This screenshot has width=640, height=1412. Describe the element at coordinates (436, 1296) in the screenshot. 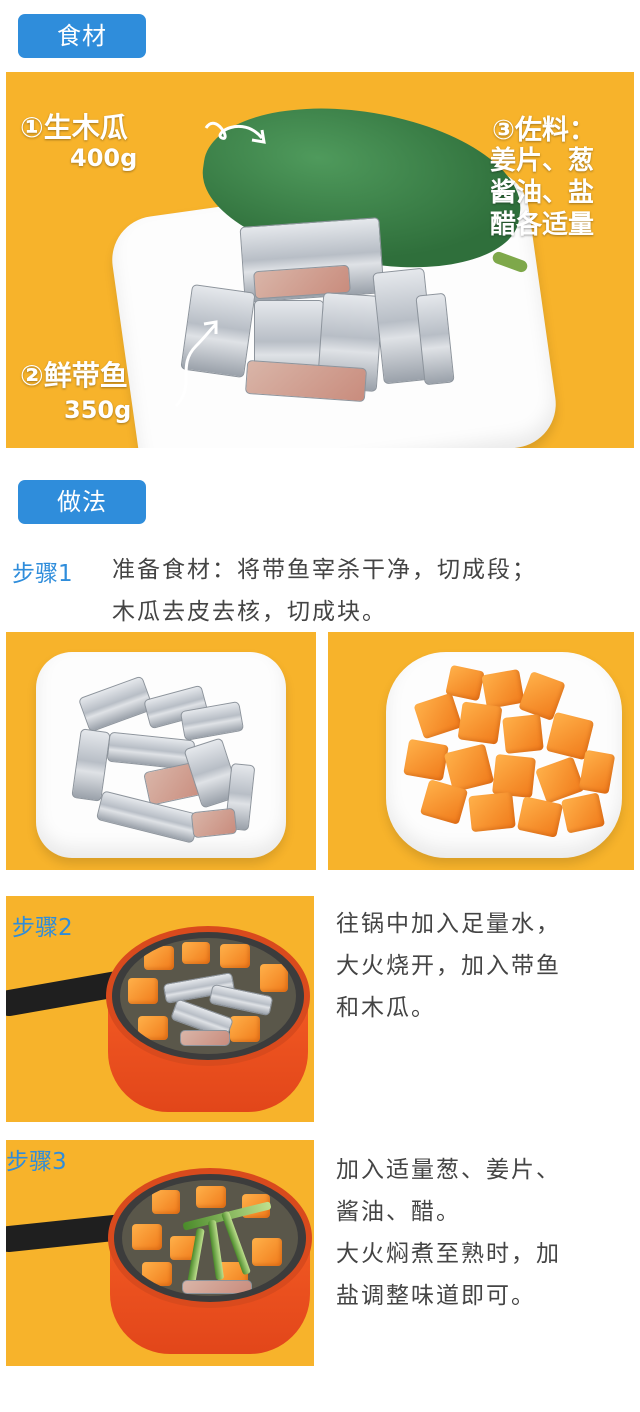

I see `step-3-text-line-4: 盐调整味道即可。` at that location.